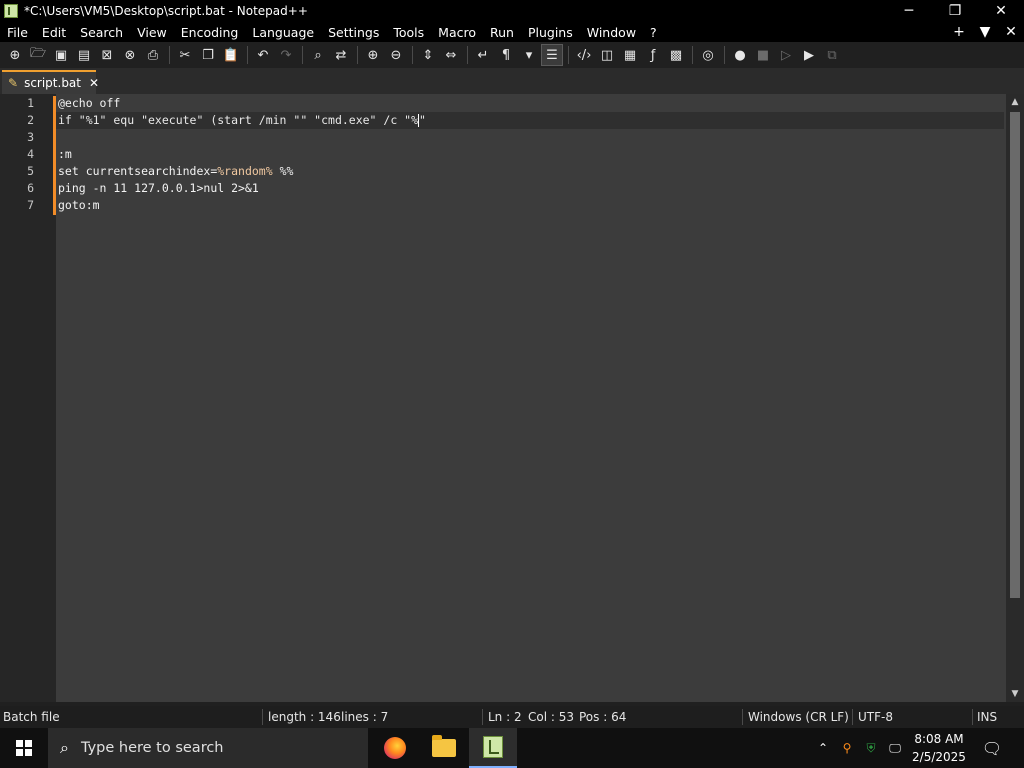 The height and width of the screenshot is (768, 1024). I want to click on status-insert-mode: INS, so click(987, 717).